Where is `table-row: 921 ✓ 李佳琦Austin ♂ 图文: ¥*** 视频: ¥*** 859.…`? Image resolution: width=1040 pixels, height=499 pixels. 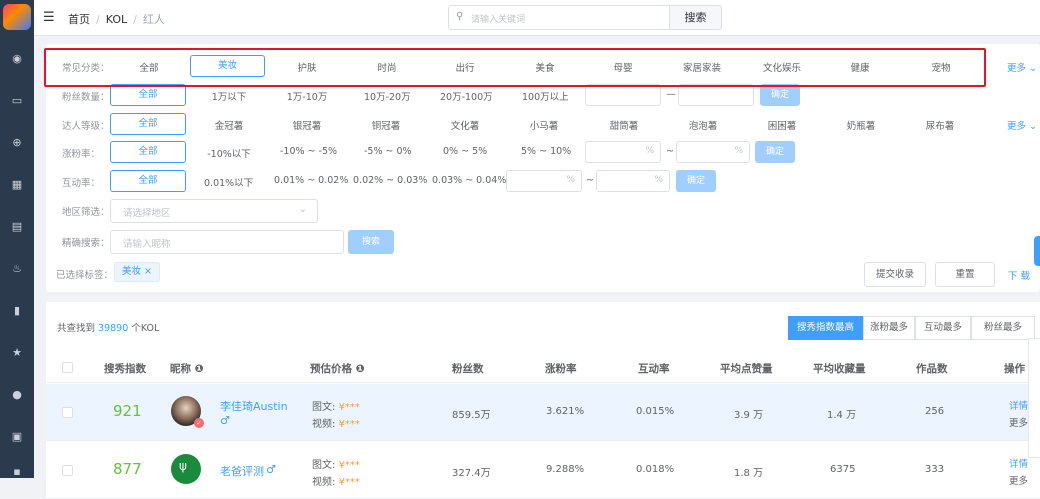 table-row: 921 ✓ 李佳琦Austin ♂ 图文: ¥*** 视频: ¥*** 859.… is located at coordinates (543, 412).